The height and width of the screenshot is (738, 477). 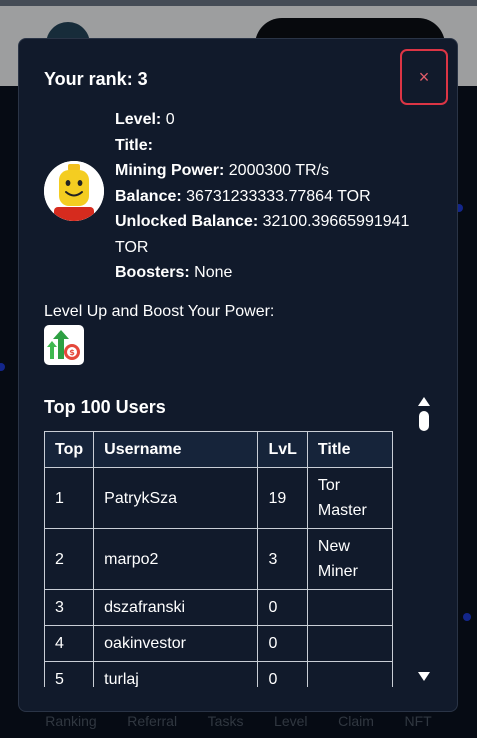 I want to click on cell-top: 3, so click(x=69, y=607).